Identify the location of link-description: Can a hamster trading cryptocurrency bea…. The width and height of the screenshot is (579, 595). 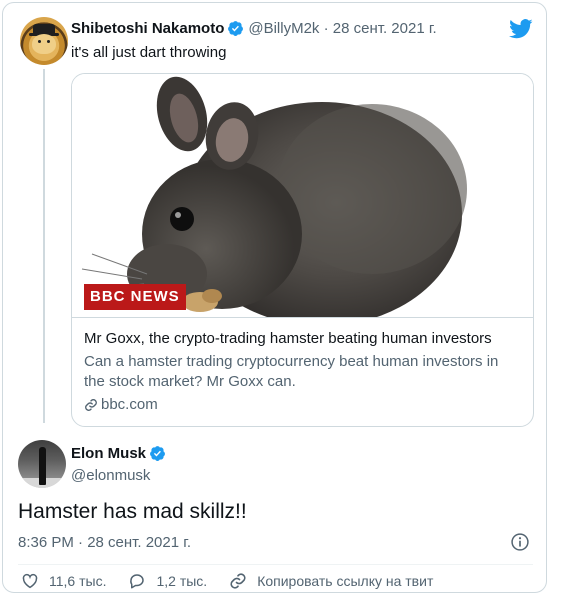
(291, 371).